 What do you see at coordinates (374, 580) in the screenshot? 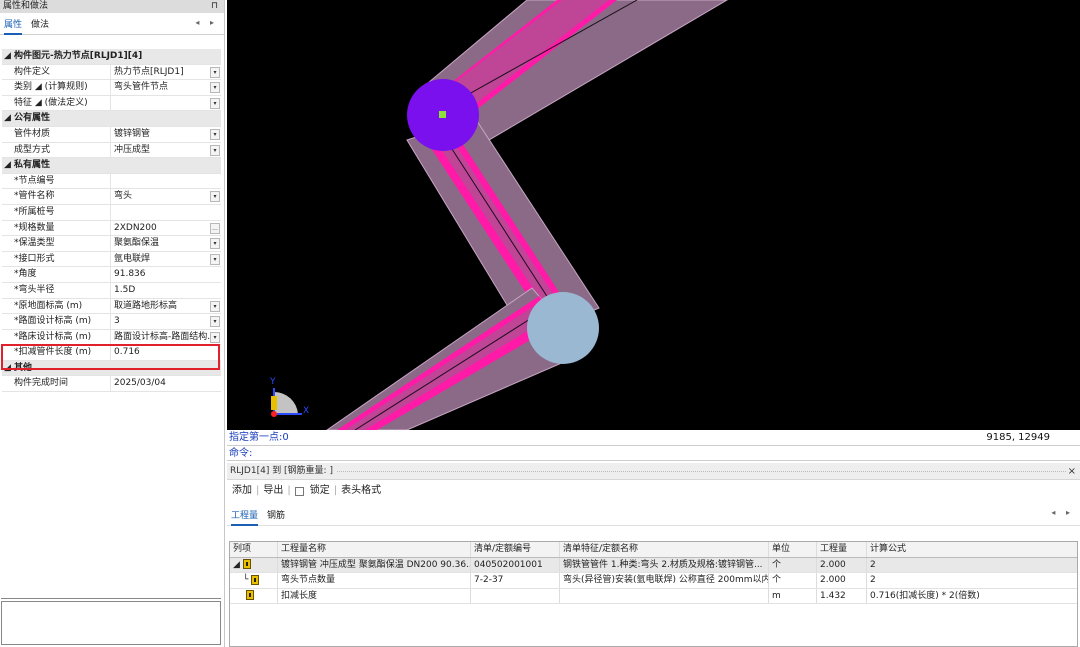
I see `table-cell-name: 弯头节点数量` at bounding box center [374, 580].